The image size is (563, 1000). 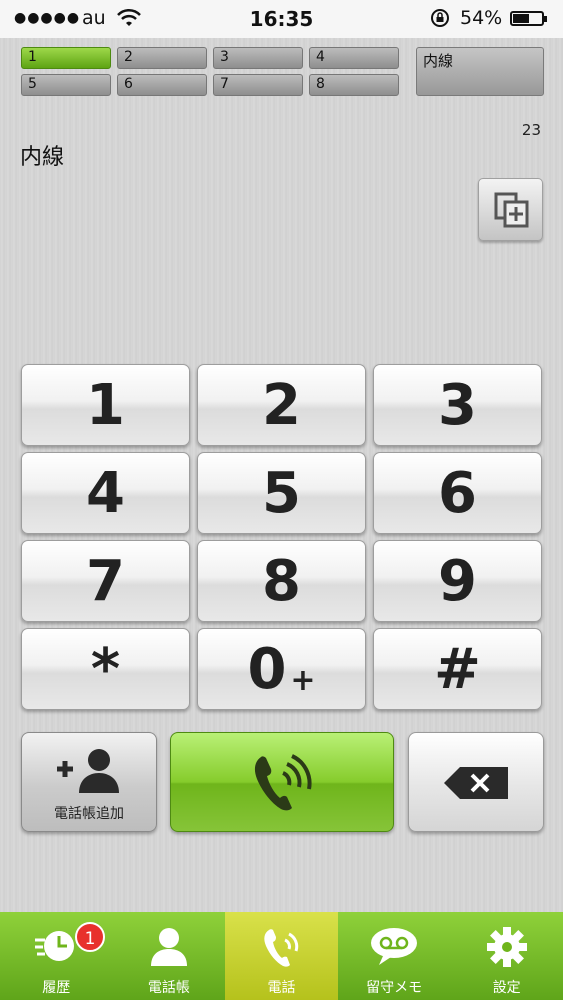 I want to click on backspace-icon, so click(x=476, y=783).